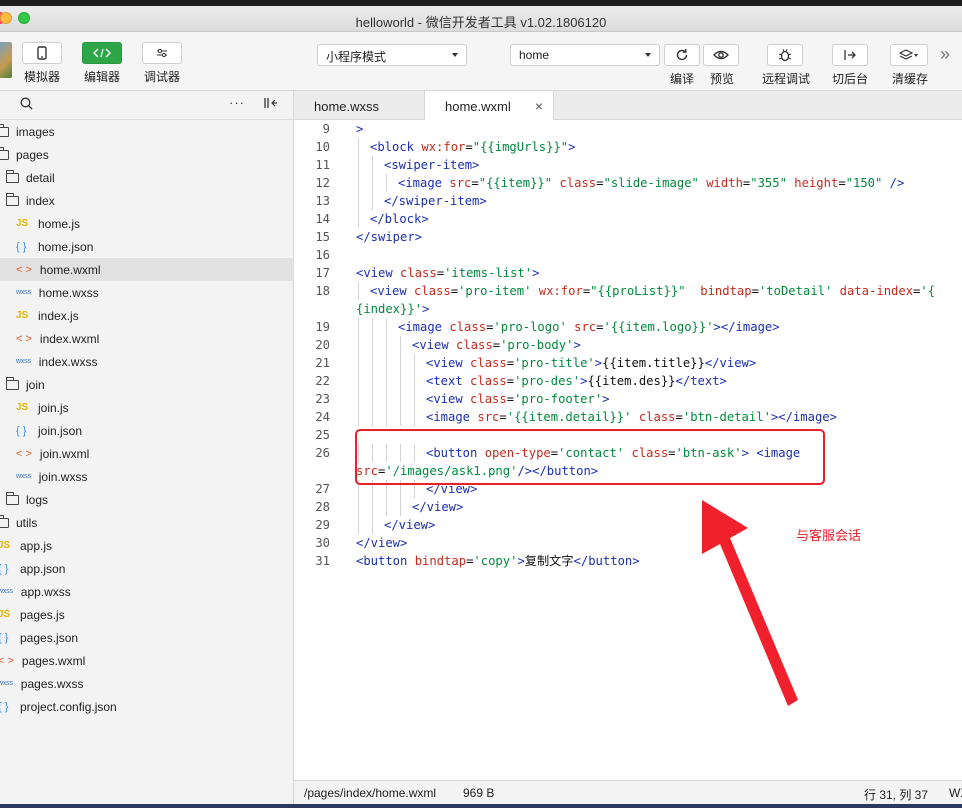 The height and width of the screenshot is (808, 962). Describe the element at coordinates (721, 55) in the screenshot. I see `preview-button` at that location.